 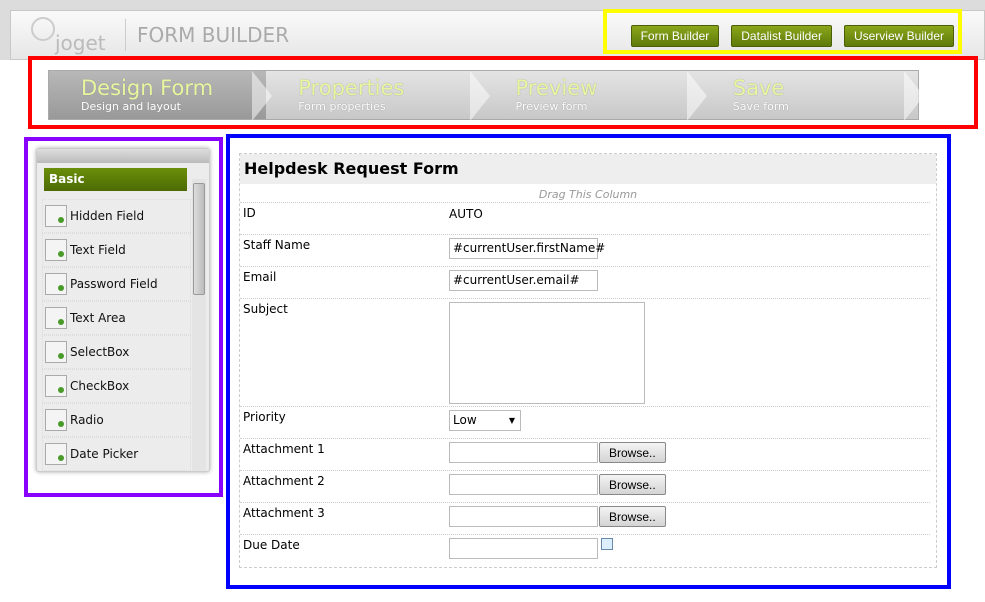 I want to click on calendar-icon, so click(x=607, y=544).